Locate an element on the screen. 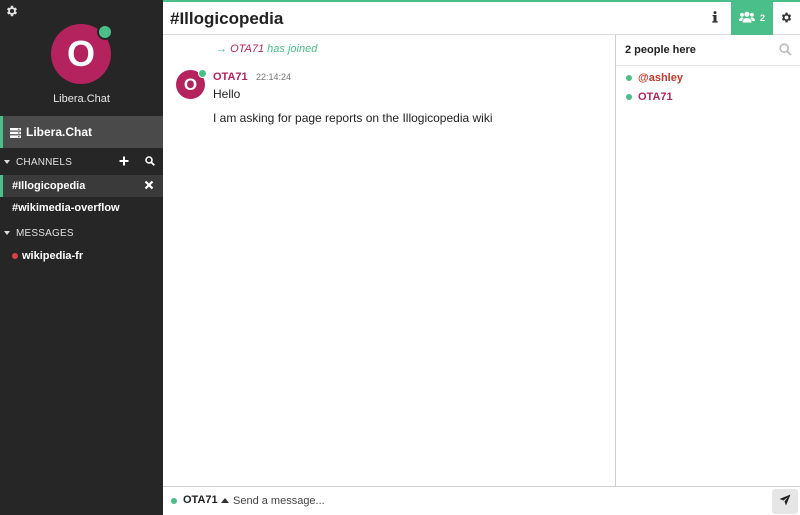  info-icon is located at coordinates (715, 18).